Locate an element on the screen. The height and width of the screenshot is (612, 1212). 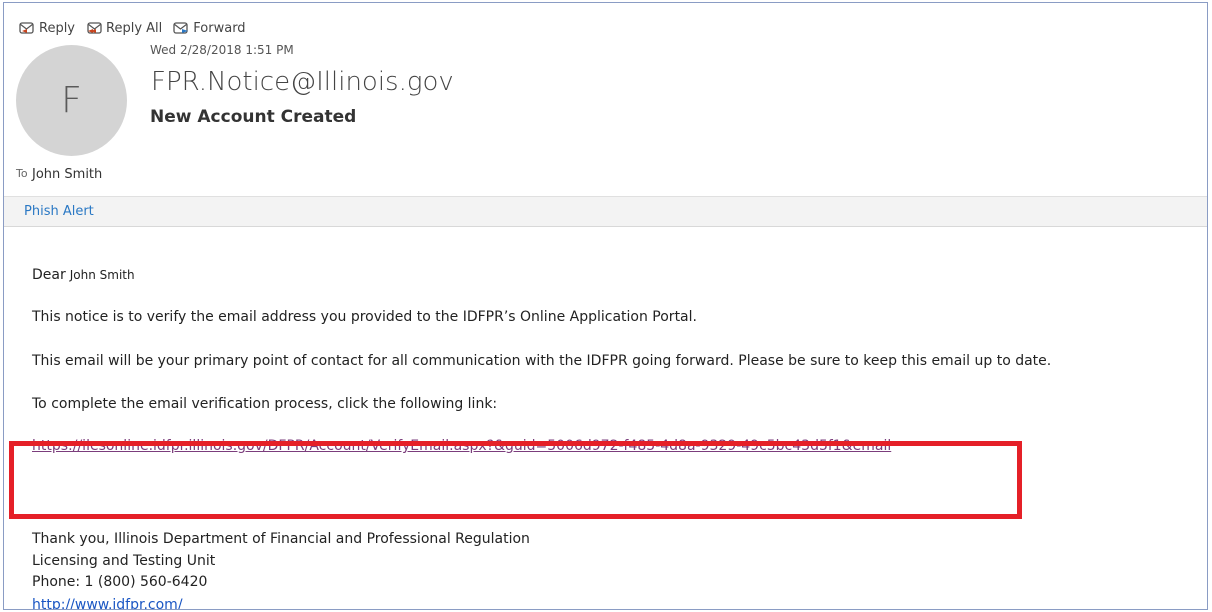
message-subject: New Account Created is located at coordinates (253, 117).